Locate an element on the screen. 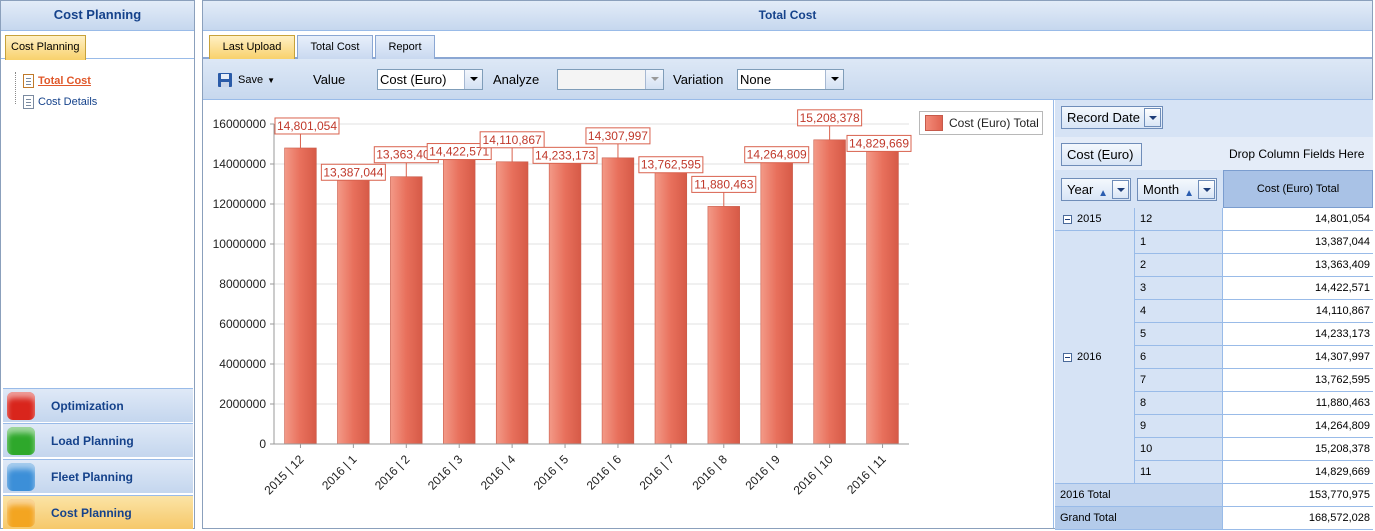 The height and width of the screenshot is (531, 1375). record-date-filter-button: Record Date is located at coordinates (1112, 117).